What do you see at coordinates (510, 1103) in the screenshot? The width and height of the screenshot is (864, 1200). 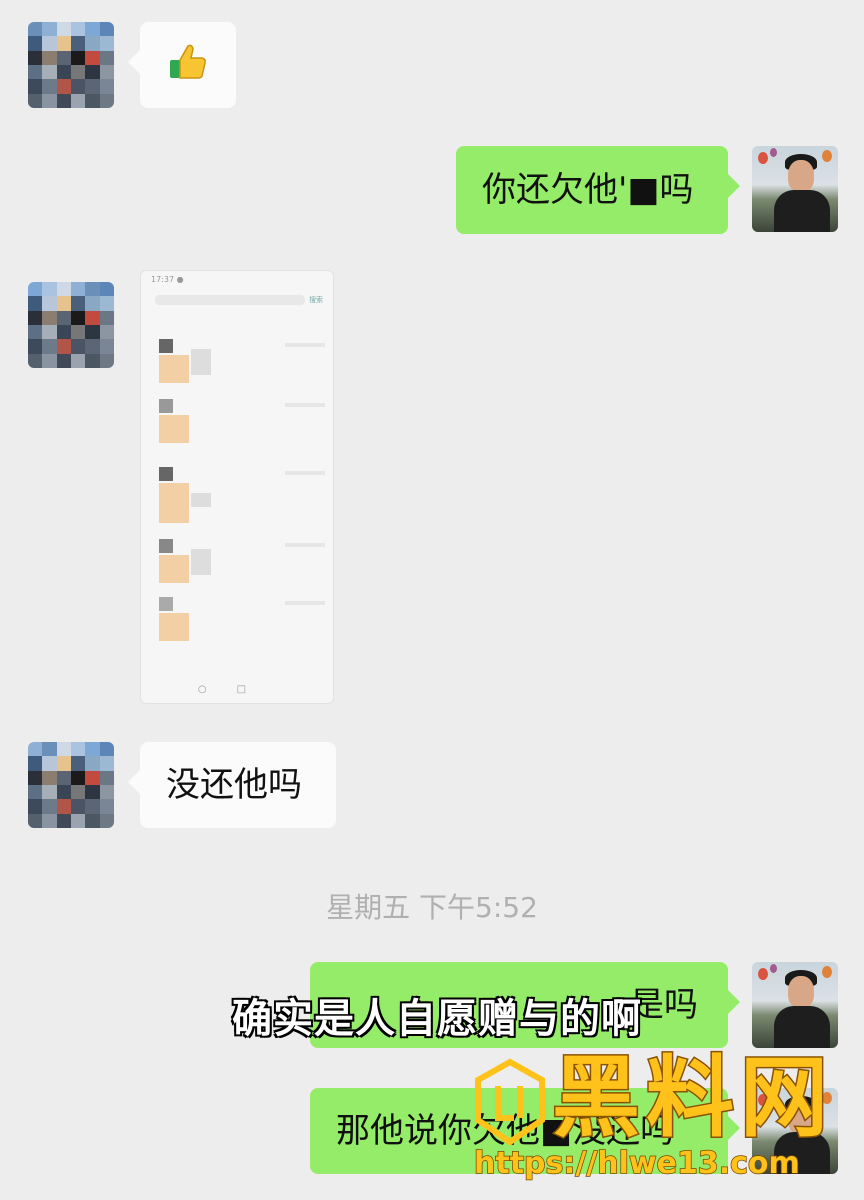 I see `watermark-logo-icon` at bounding box center [510, 1103].